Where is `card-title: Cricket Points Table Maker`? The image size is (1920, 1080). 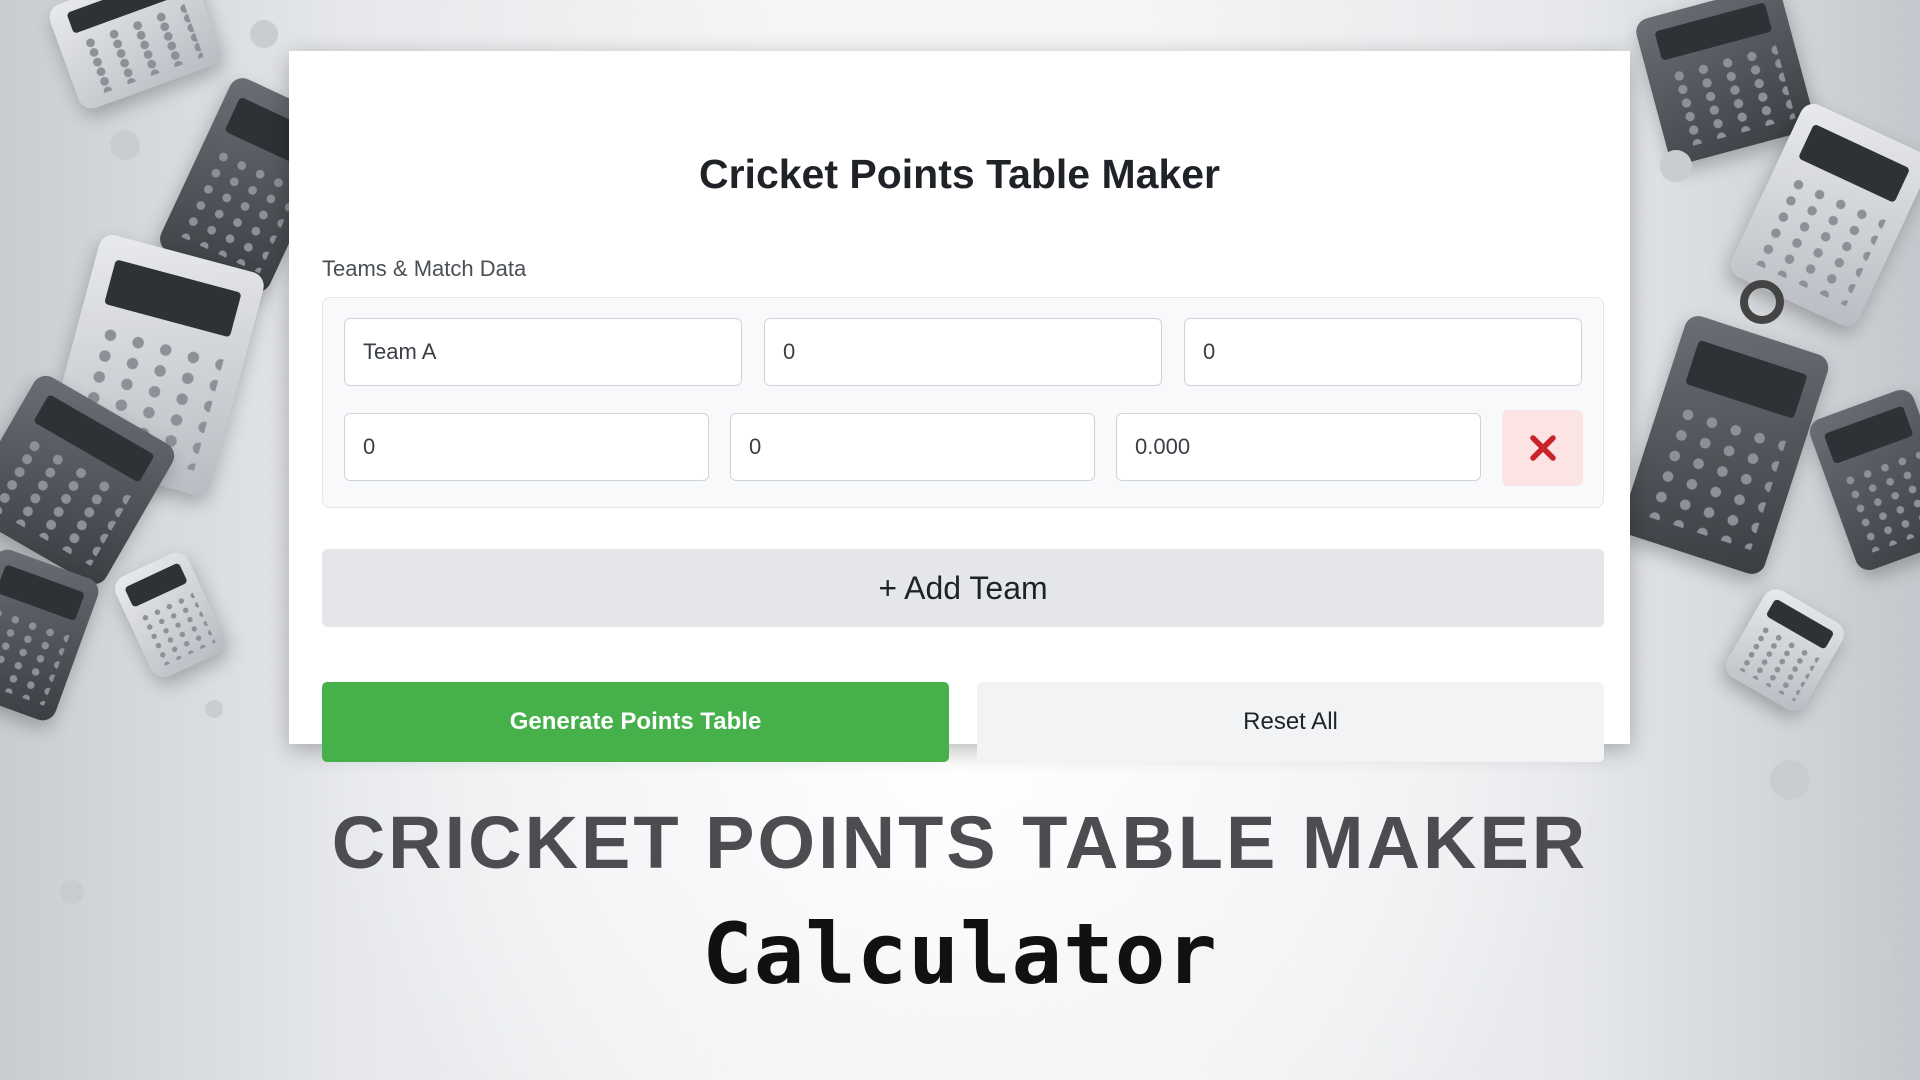
card-title: Cricket Points Table Maker is located at coordinates (959, 174).